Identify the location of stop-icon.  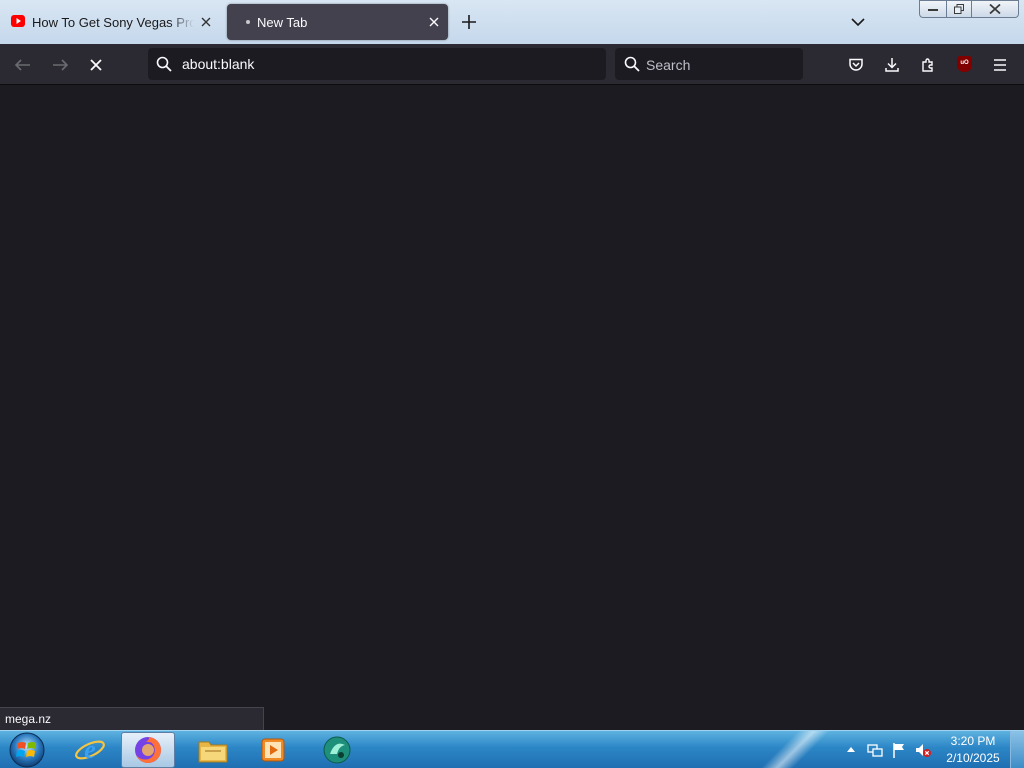
(96, 65).